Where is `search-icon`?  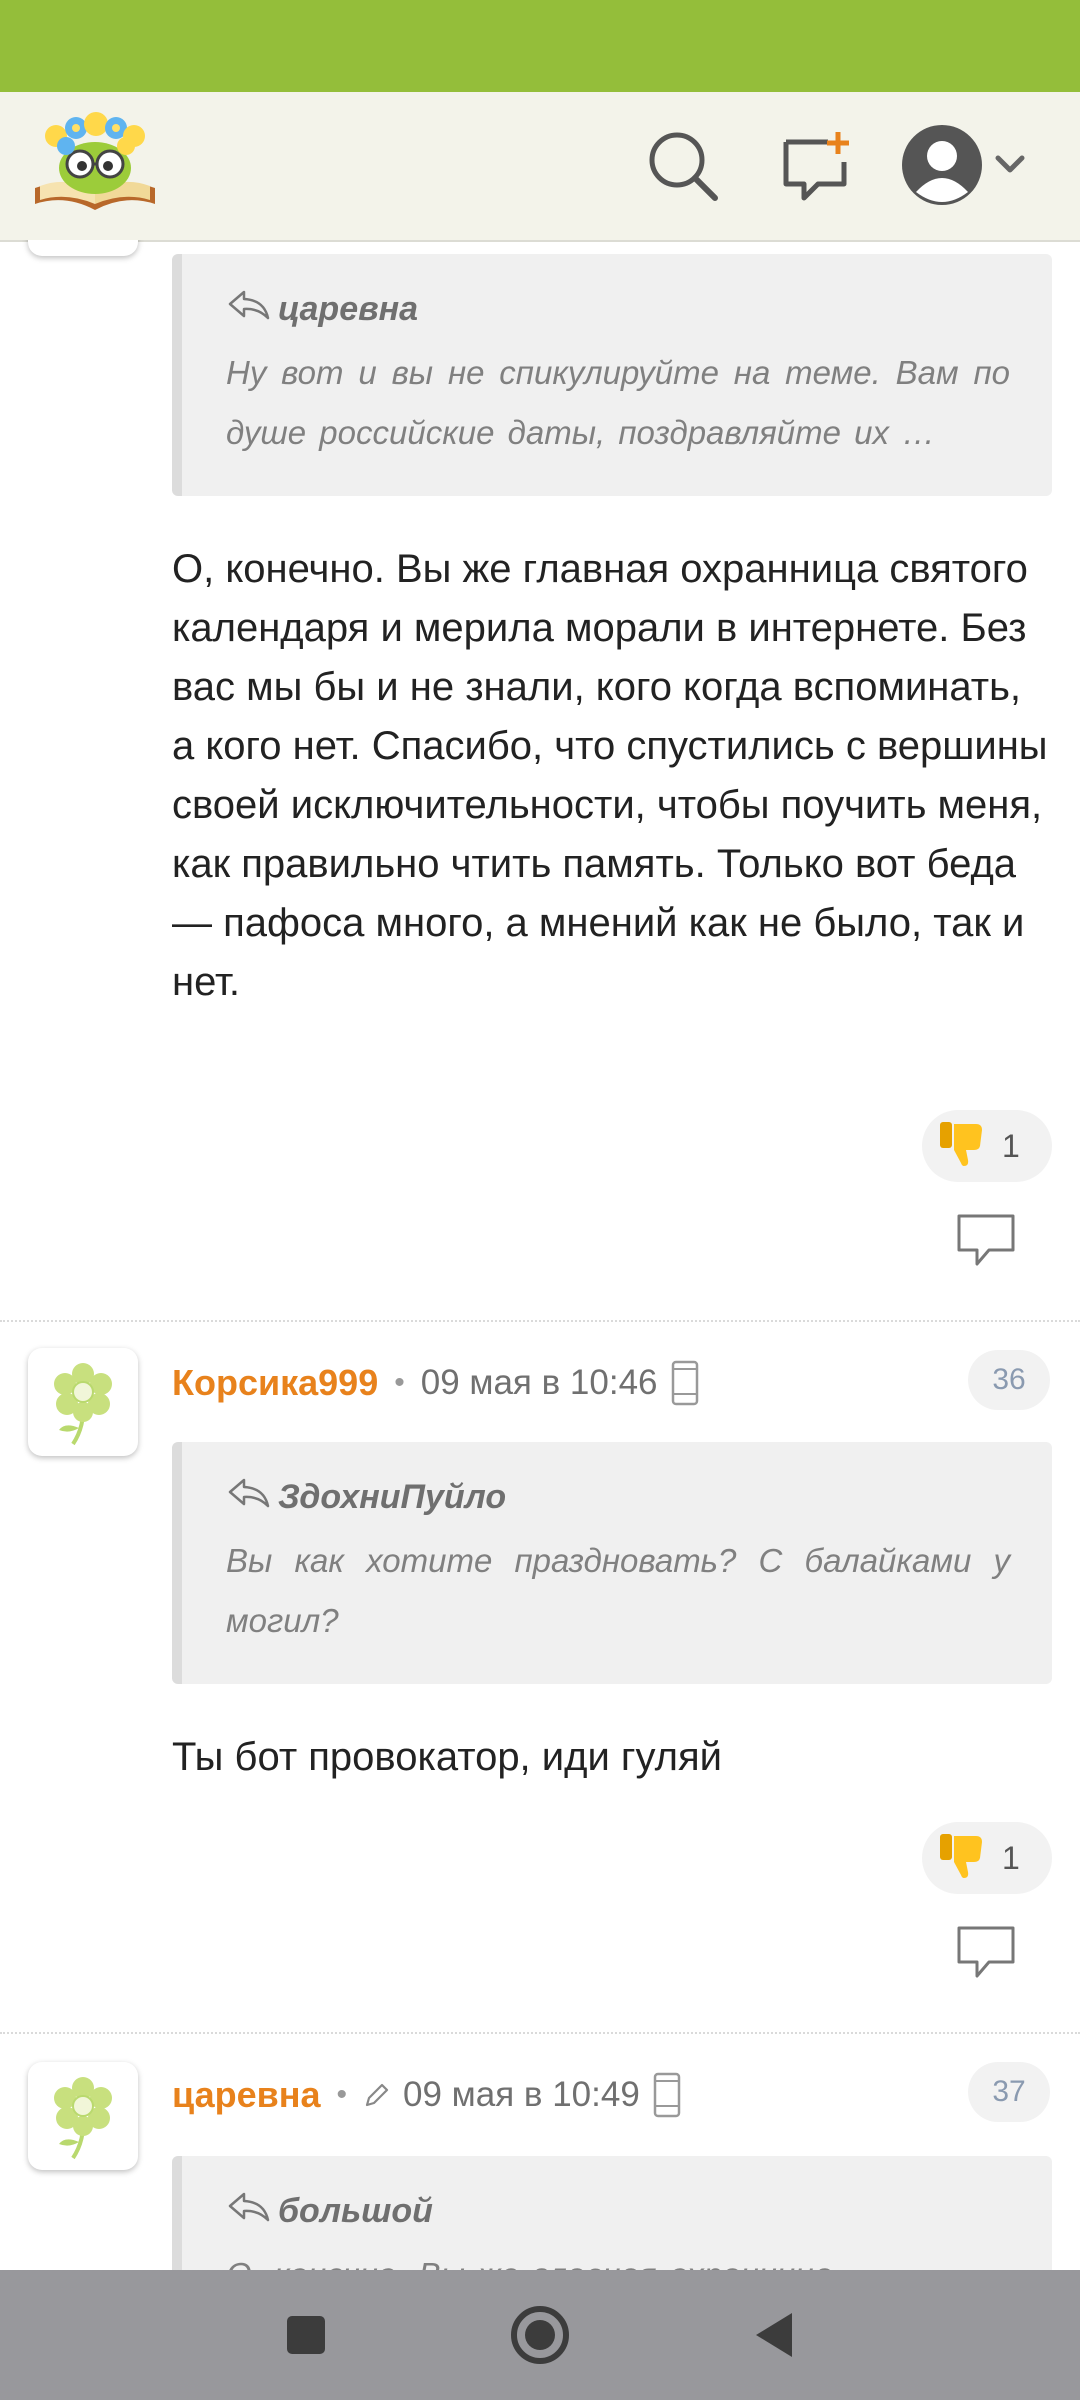
search-icon is located at coordinates (683, 166).